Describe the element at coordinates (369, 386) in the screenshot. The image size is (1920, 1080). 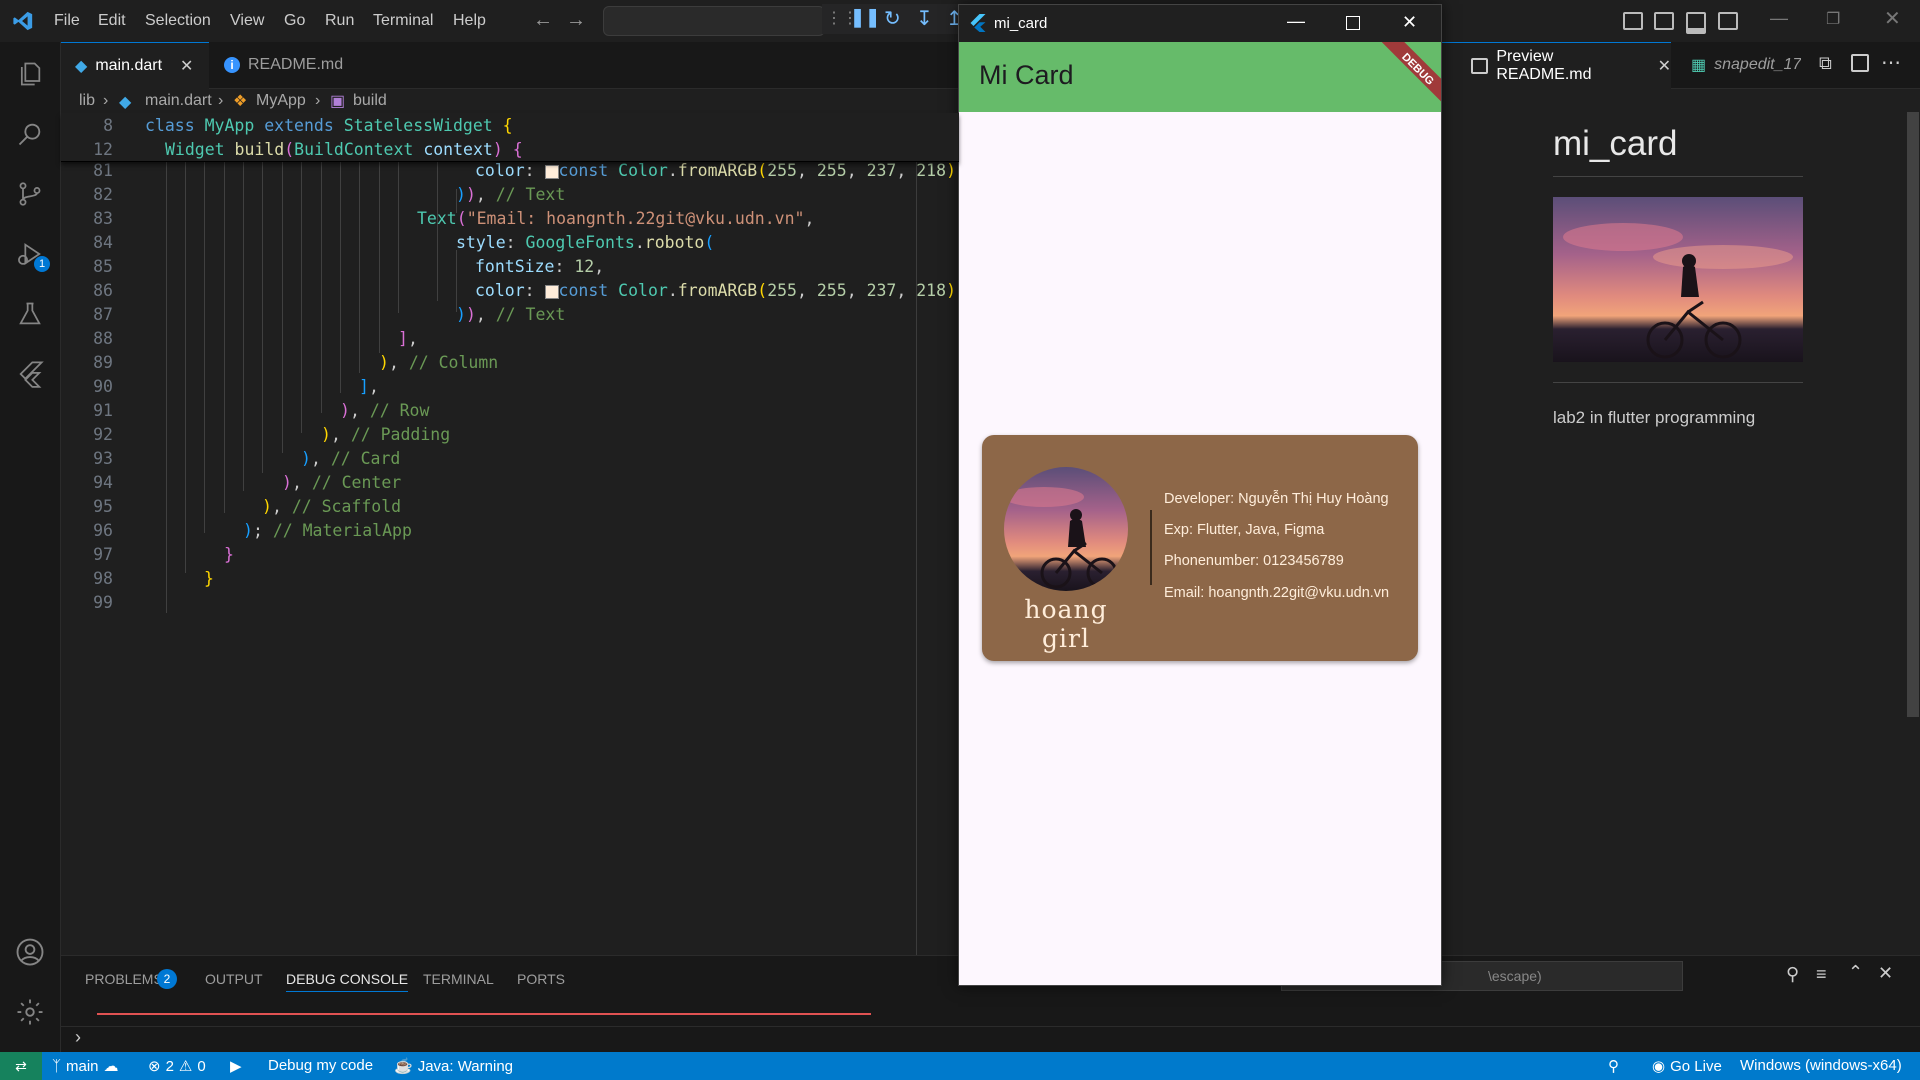
I see `code-line: ],` at that location.